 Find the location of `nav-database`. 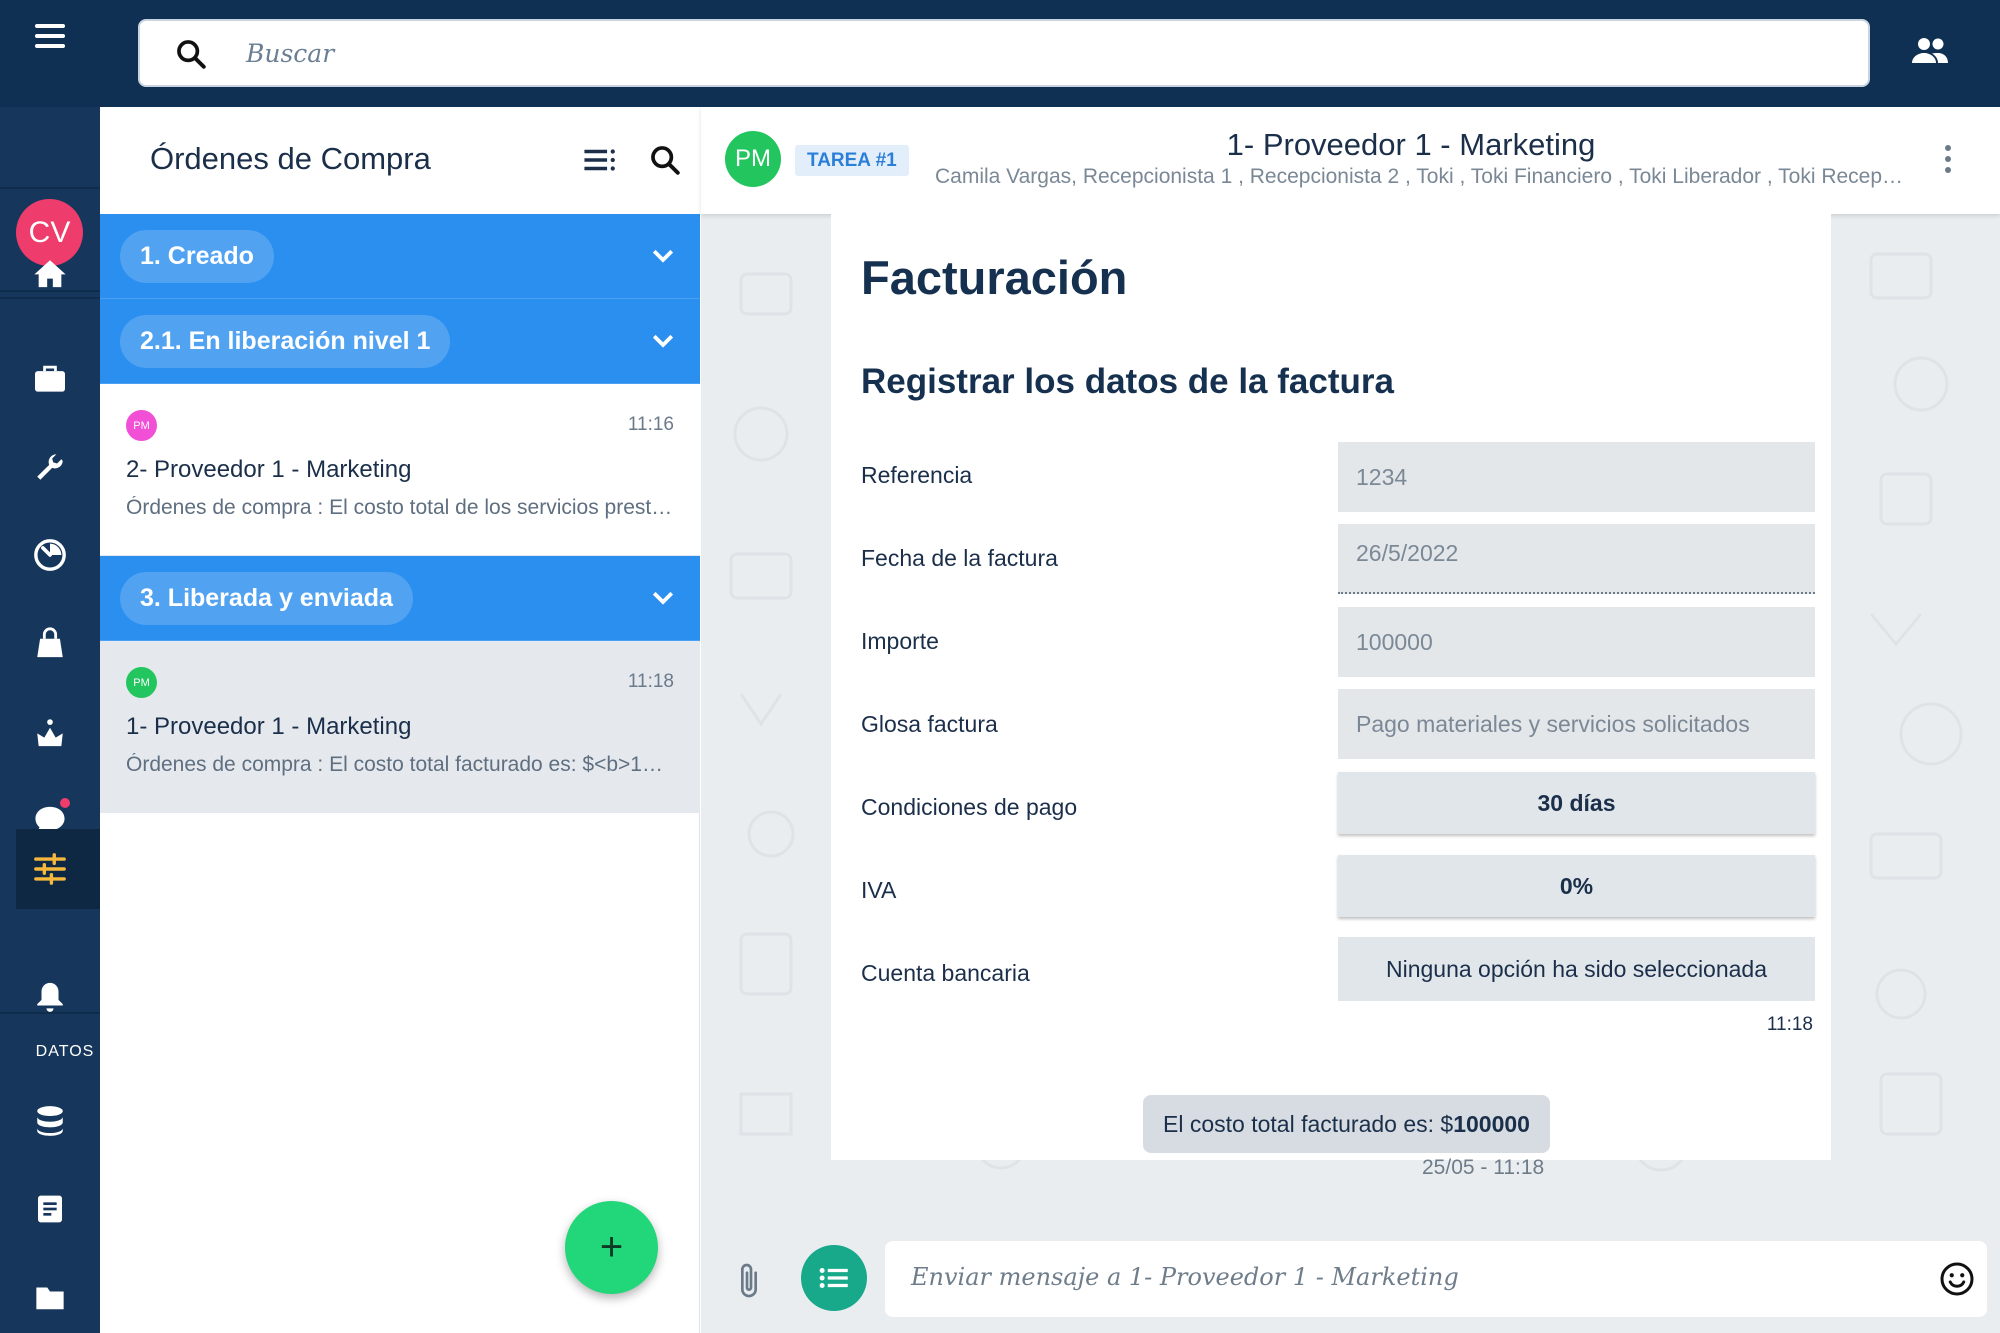

nav-database is located at coordinates (50, 1121).